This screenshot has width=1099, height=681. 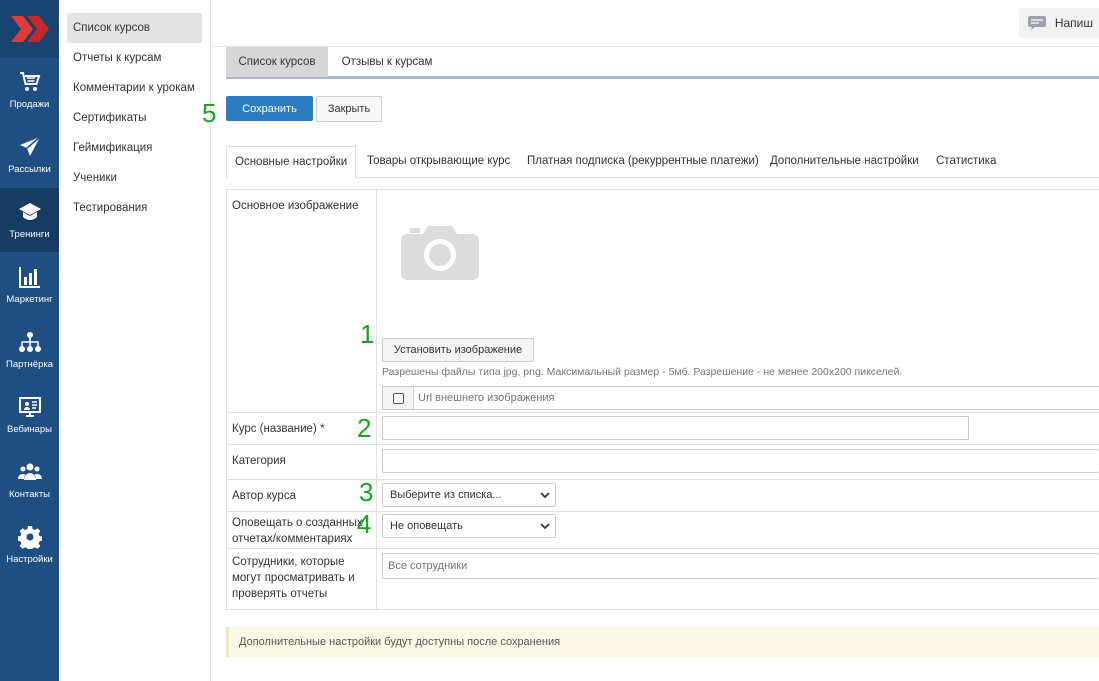 I want to click on rail-label: Партнёрка, so click(x=29, y=364).